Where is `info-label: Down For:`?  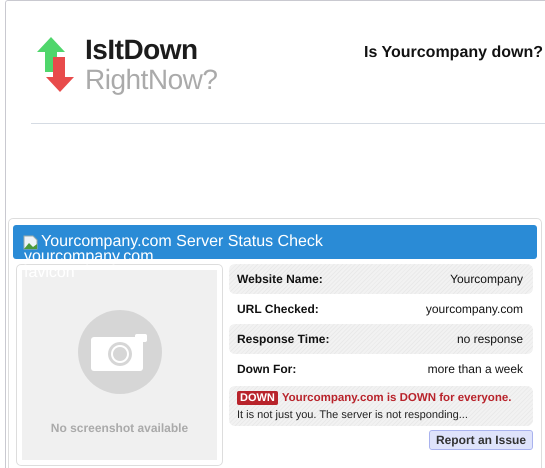 info-label: Down For: is located at coordinates (266, 369).